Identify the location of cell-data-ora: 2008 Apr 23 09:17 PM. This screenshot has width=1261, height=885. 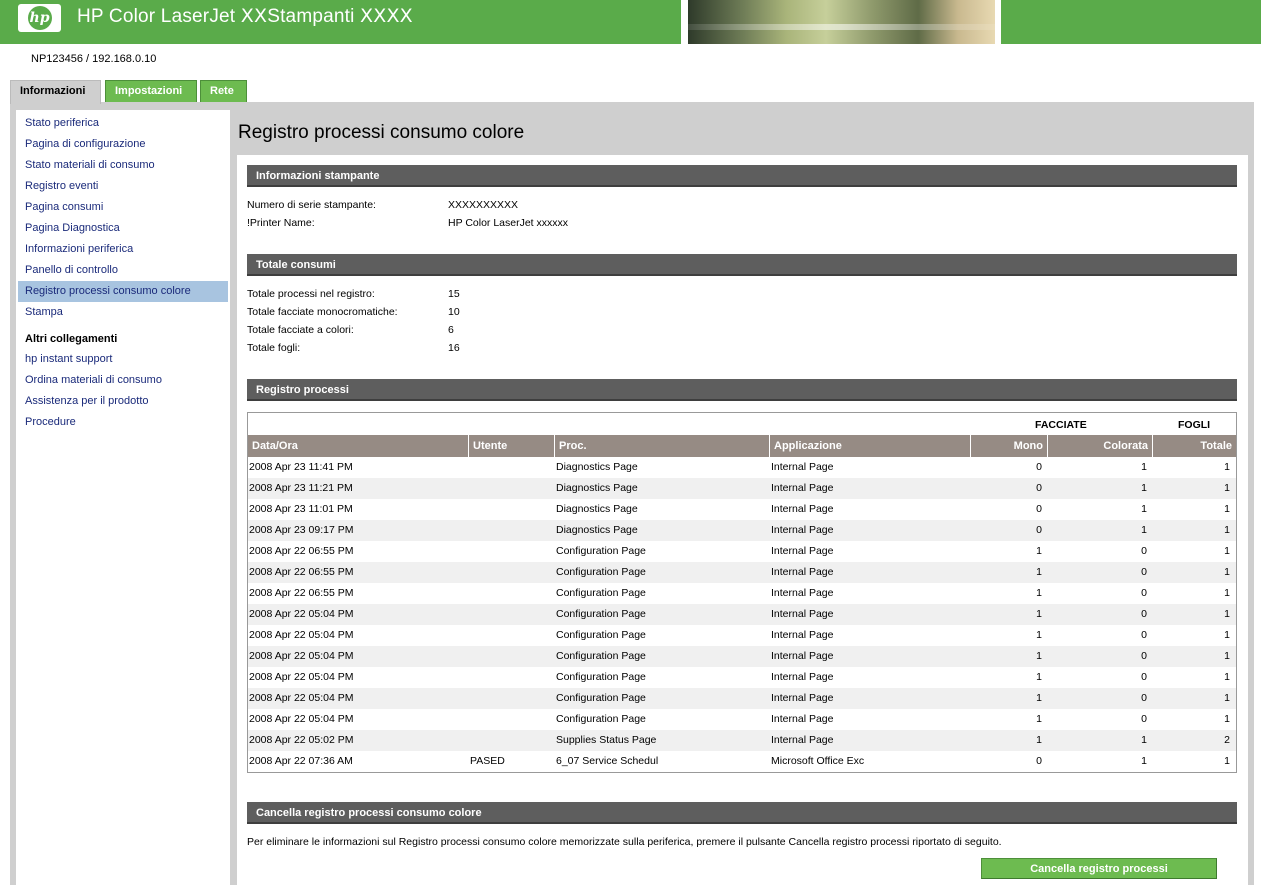
(301, 530).